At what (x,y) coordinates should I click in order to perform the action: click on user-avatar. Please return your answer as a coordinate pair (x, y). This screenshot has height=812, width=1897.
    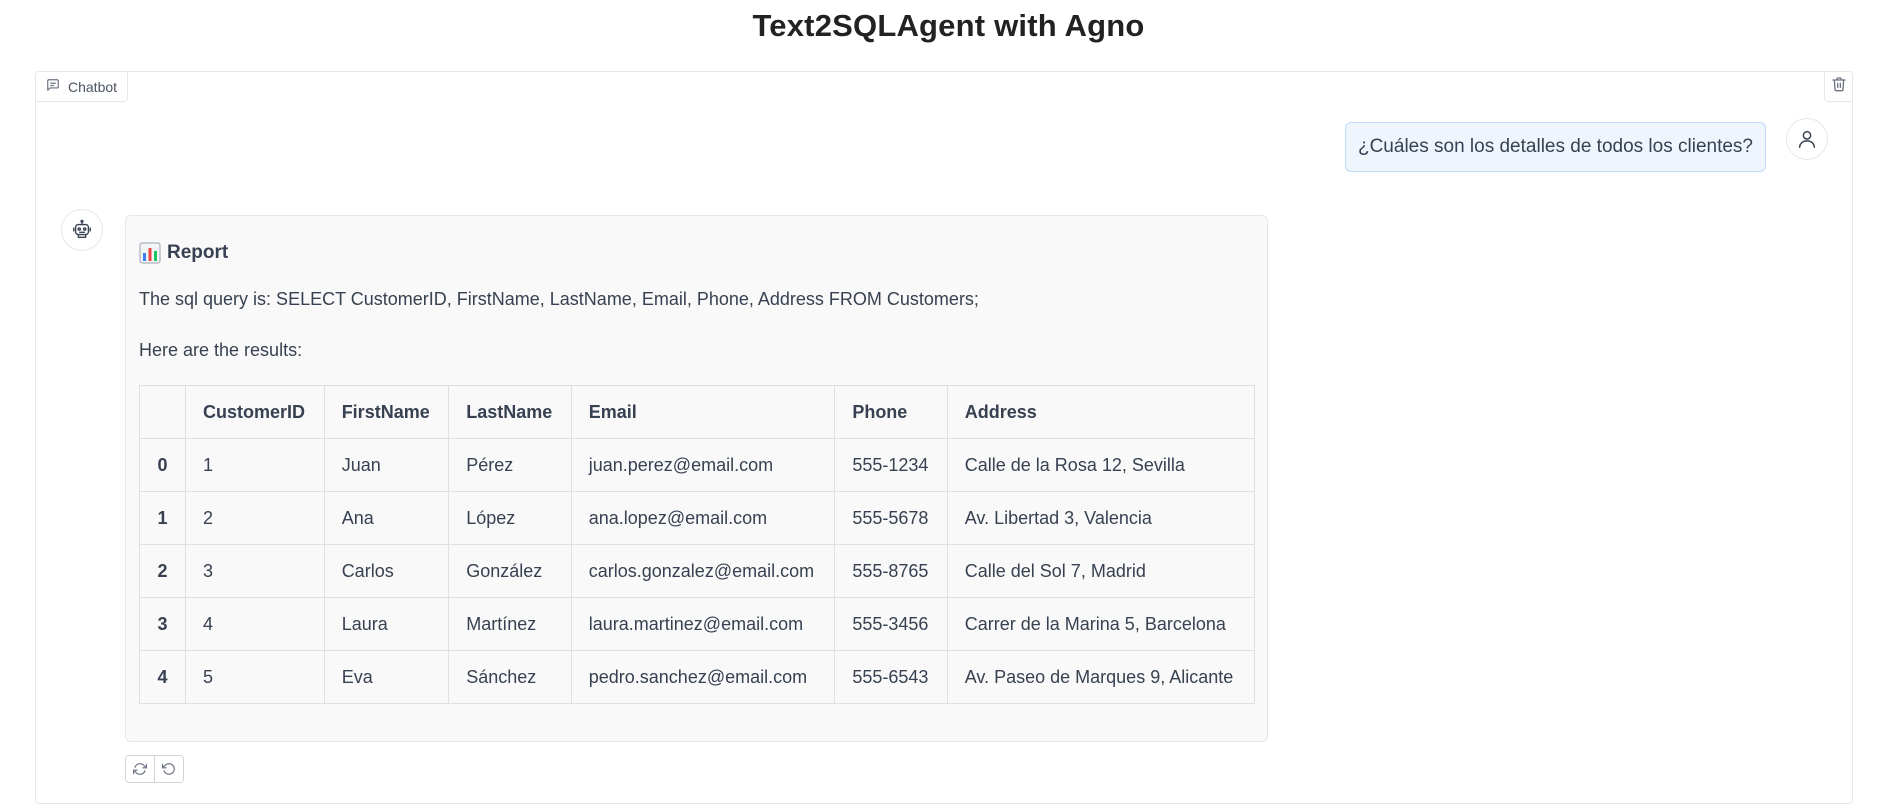
    Looking at the image, I should click on (1807, 139).